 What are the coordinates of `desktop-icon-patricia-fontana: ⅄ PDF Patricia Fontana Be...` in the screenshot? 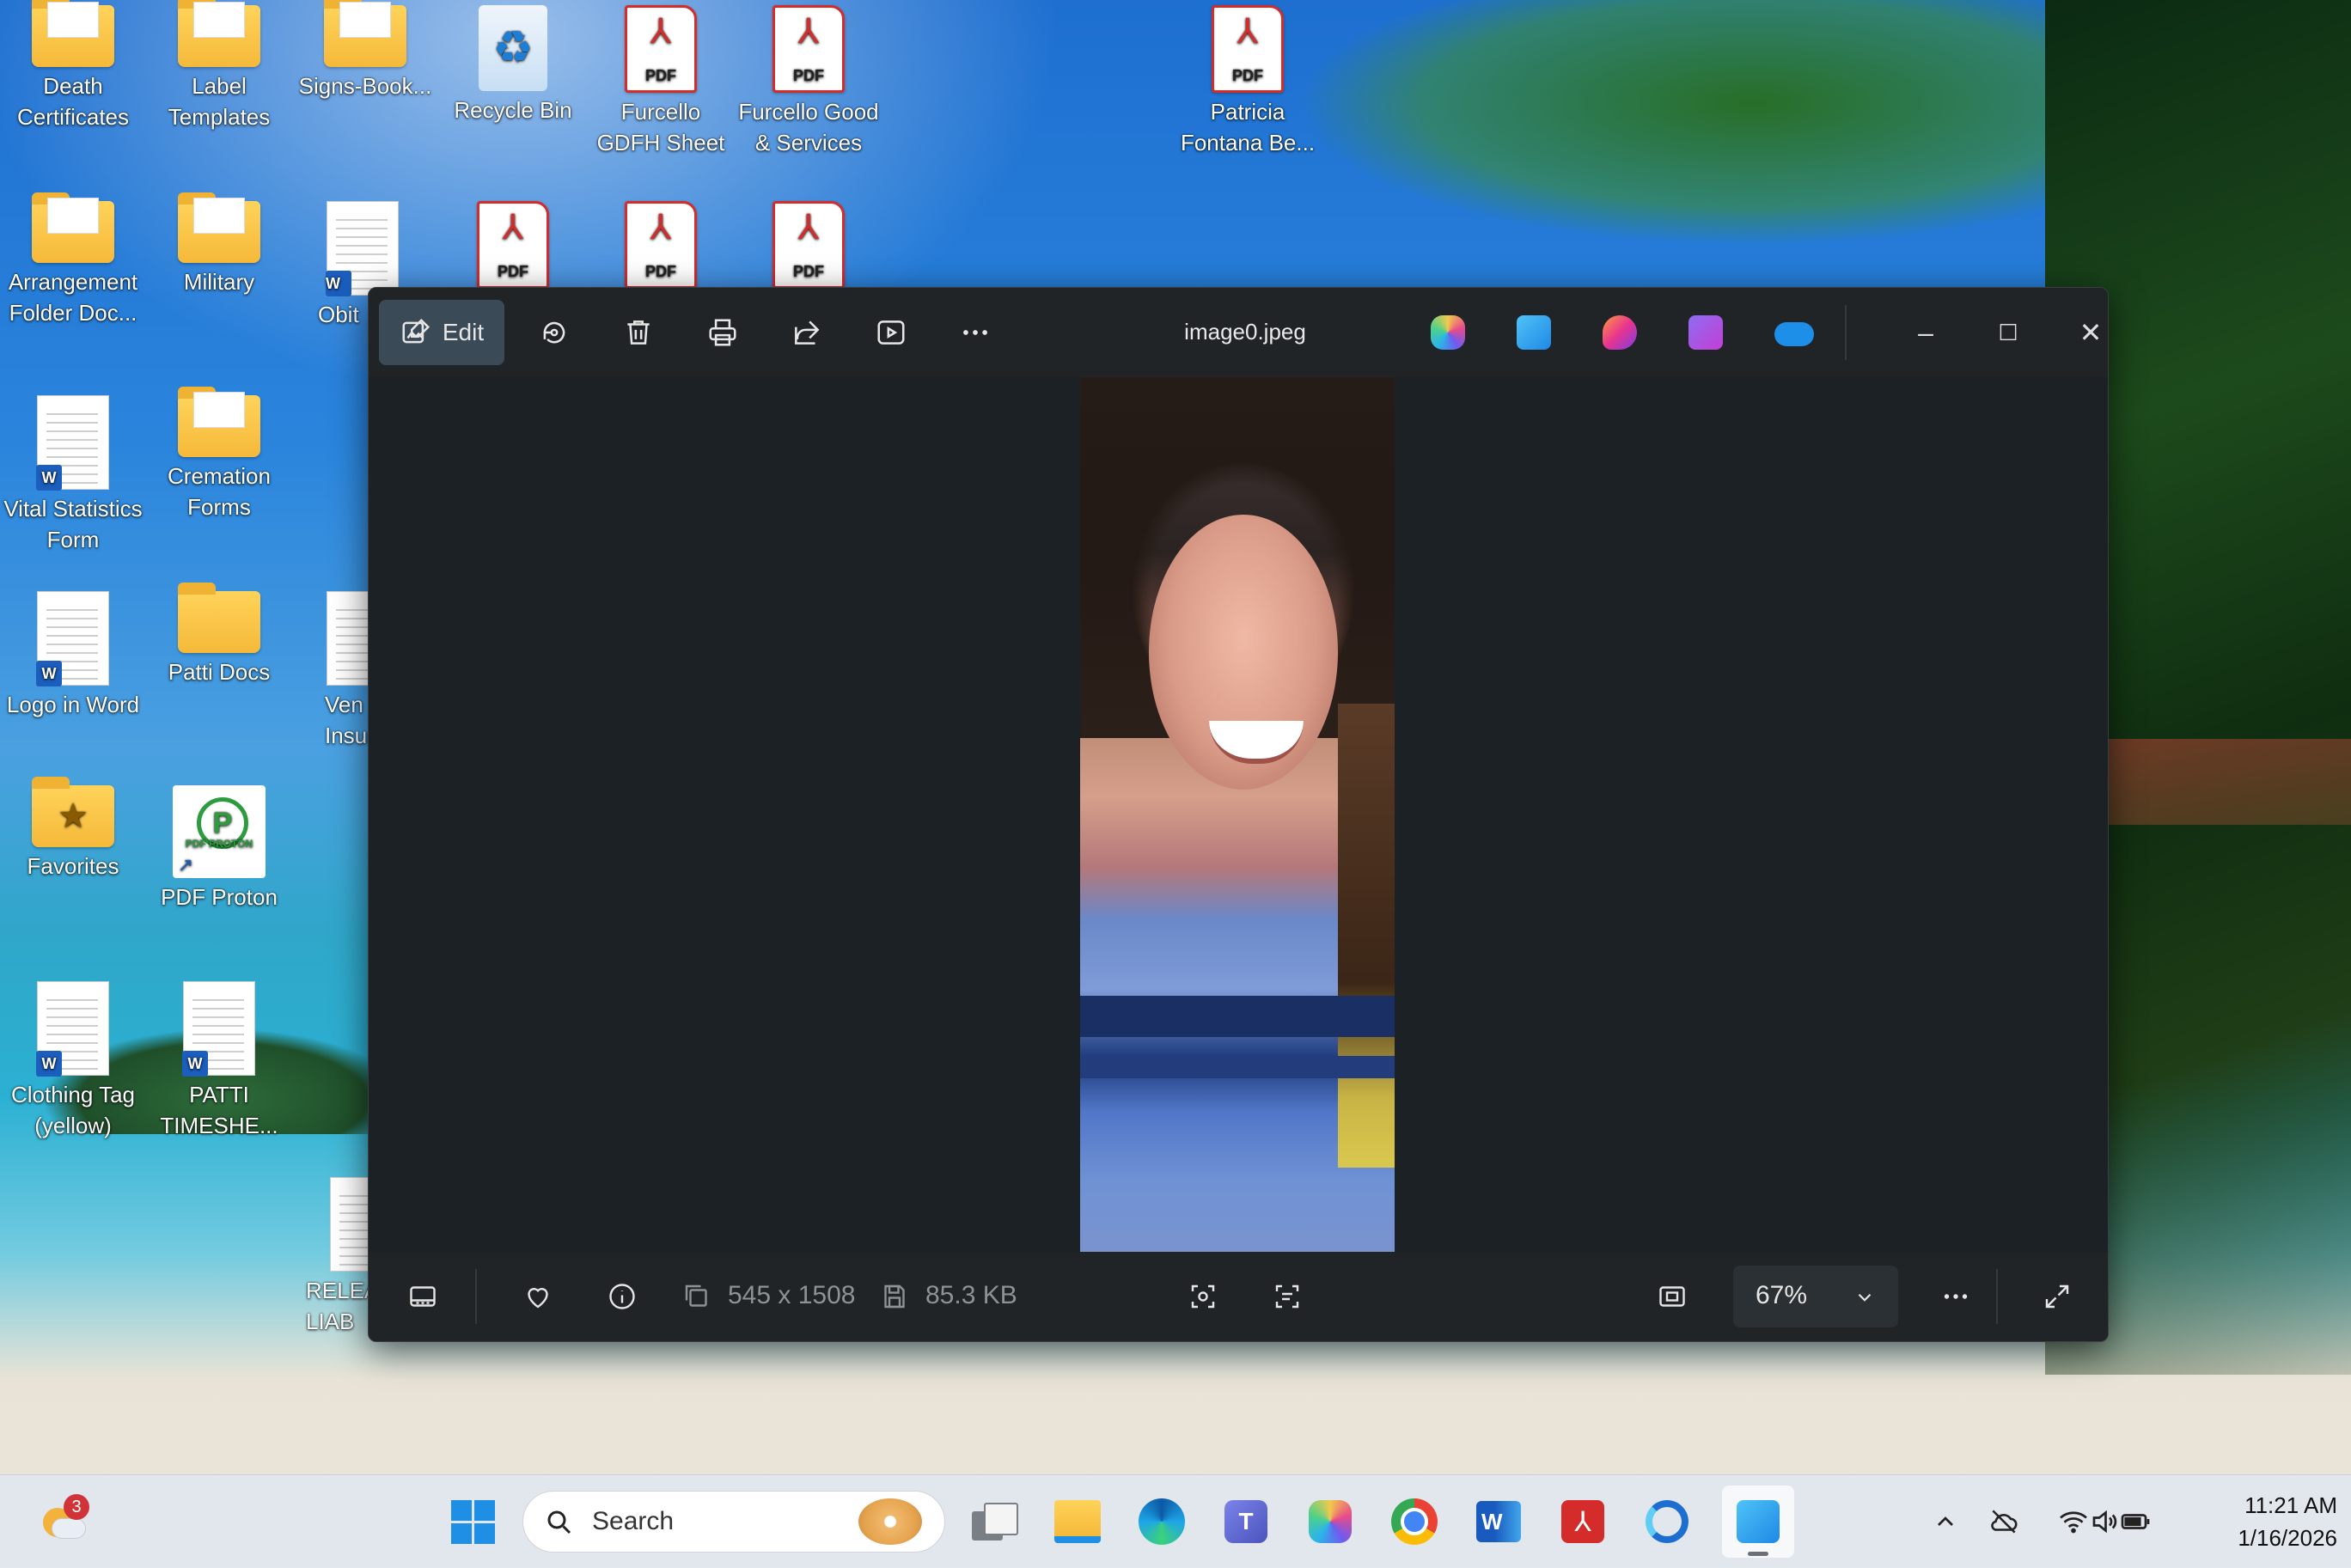 It's located at (1248, 81).